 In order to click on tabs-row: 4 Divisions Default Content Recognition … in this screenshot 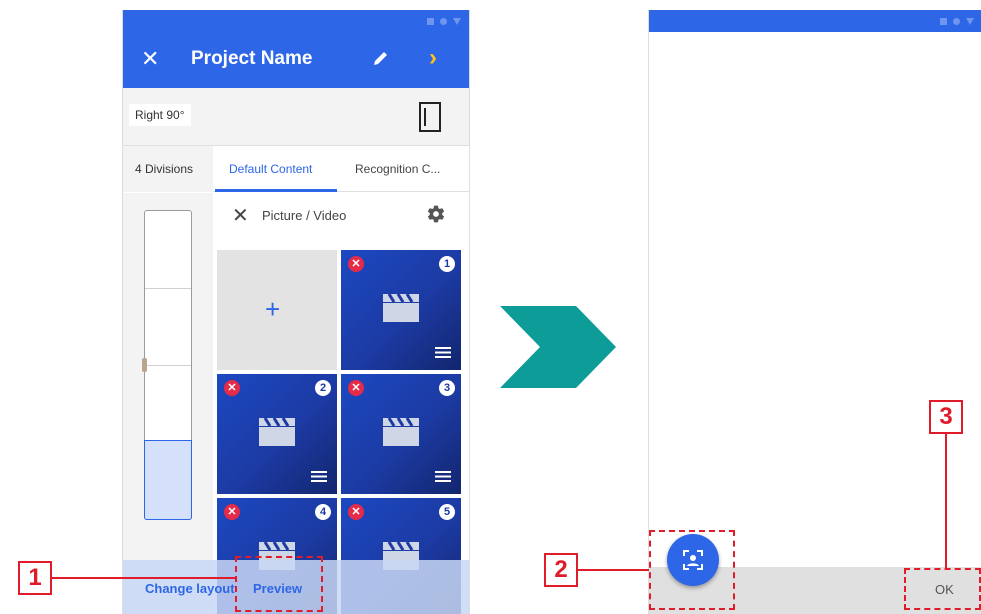, I will do `click(296, 169)`.